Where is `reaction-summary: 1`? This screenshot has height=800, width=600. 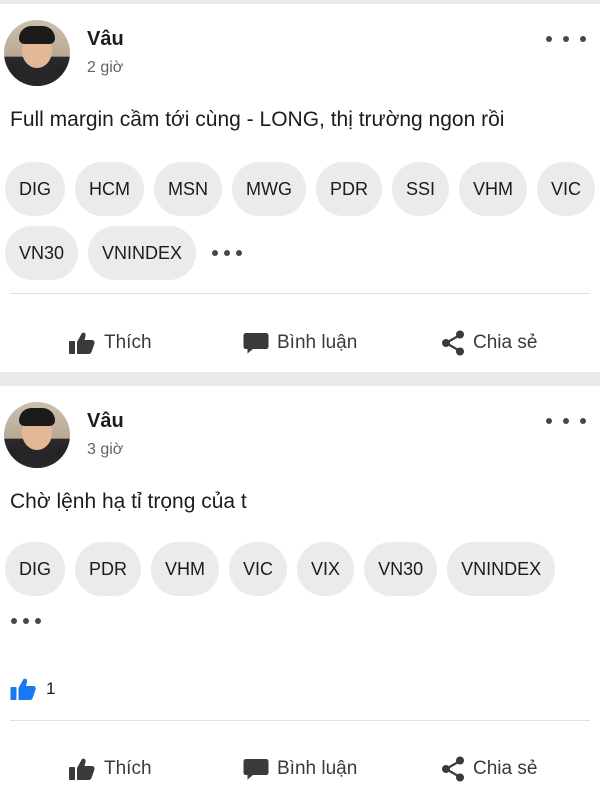
reaction-summary: 1 is located at coordinates (32, 689).